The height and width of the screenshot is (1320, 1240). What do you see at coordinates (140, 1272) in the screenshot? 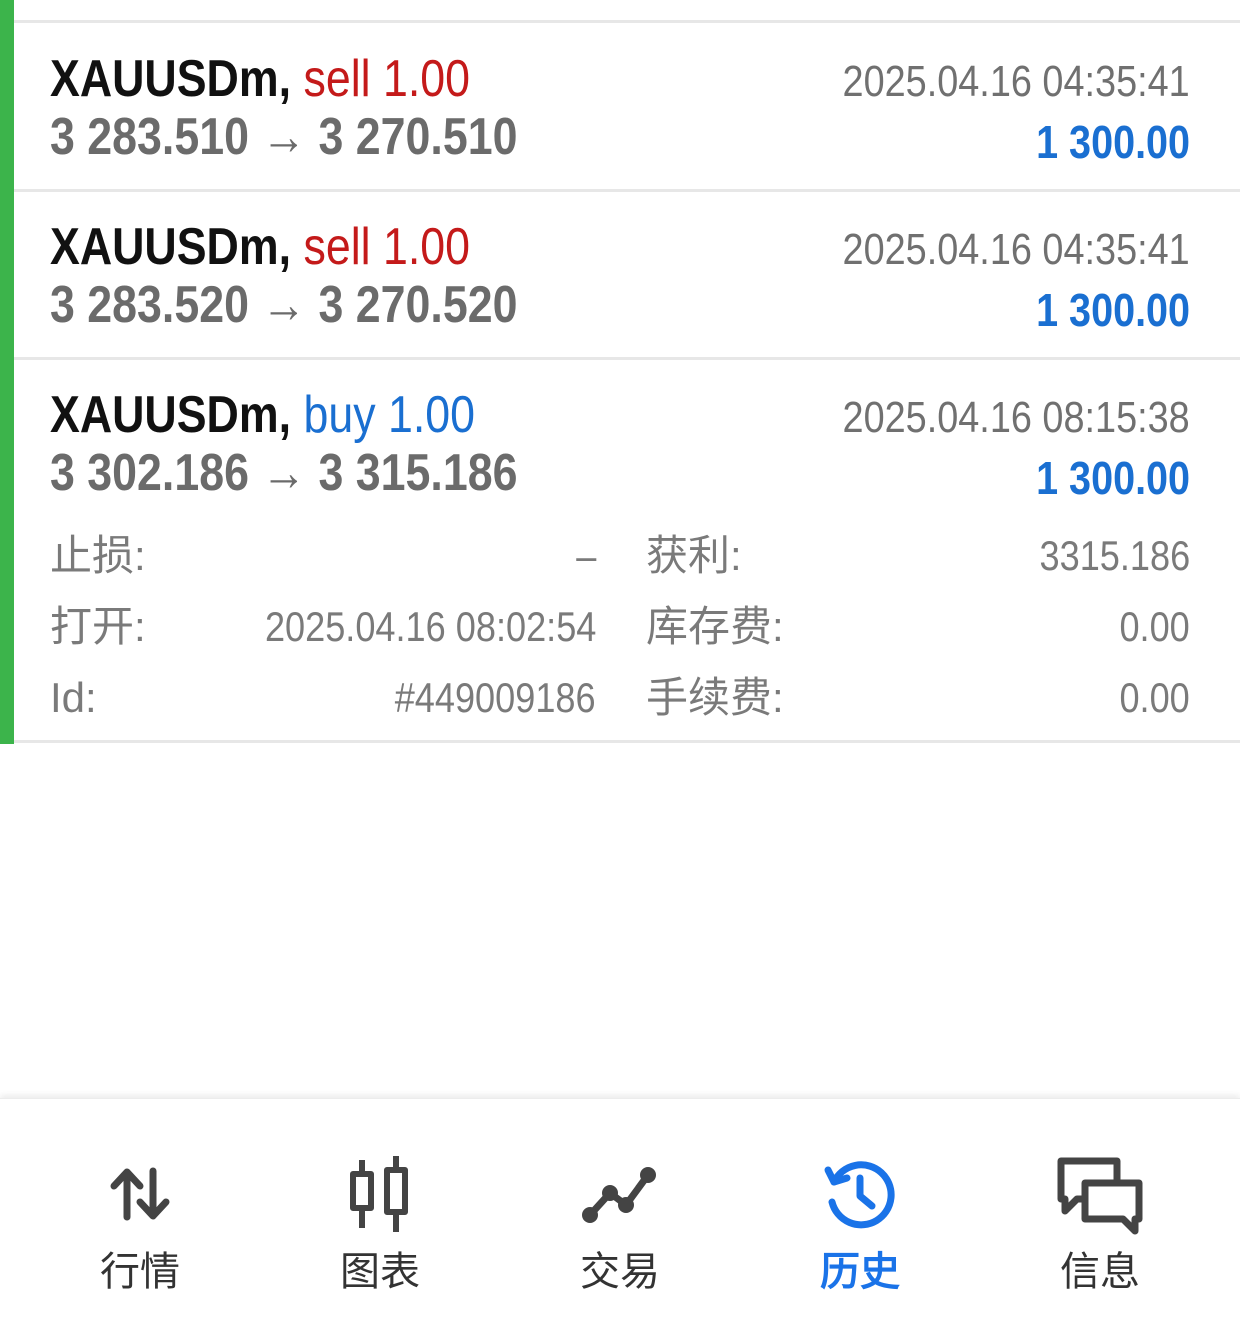
I see `nav-label: 行情` at bounding box center [140, 1272].